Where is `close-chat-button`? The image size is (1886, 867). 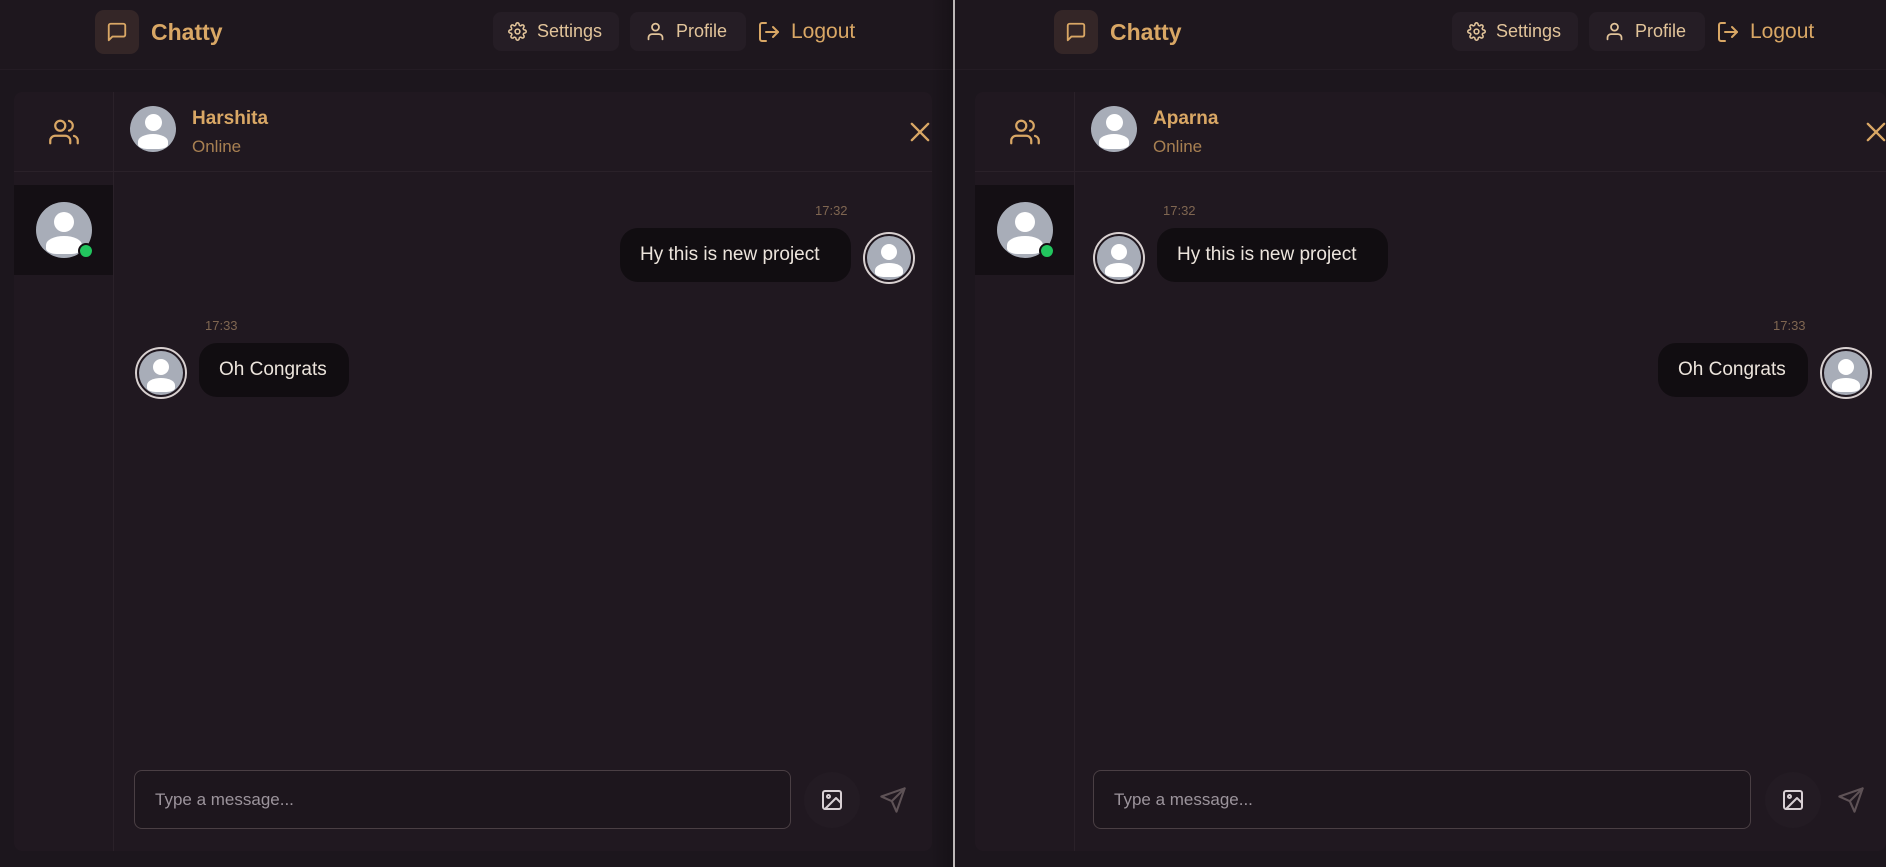
close-chat-button is located at coordinates (1874, 134).